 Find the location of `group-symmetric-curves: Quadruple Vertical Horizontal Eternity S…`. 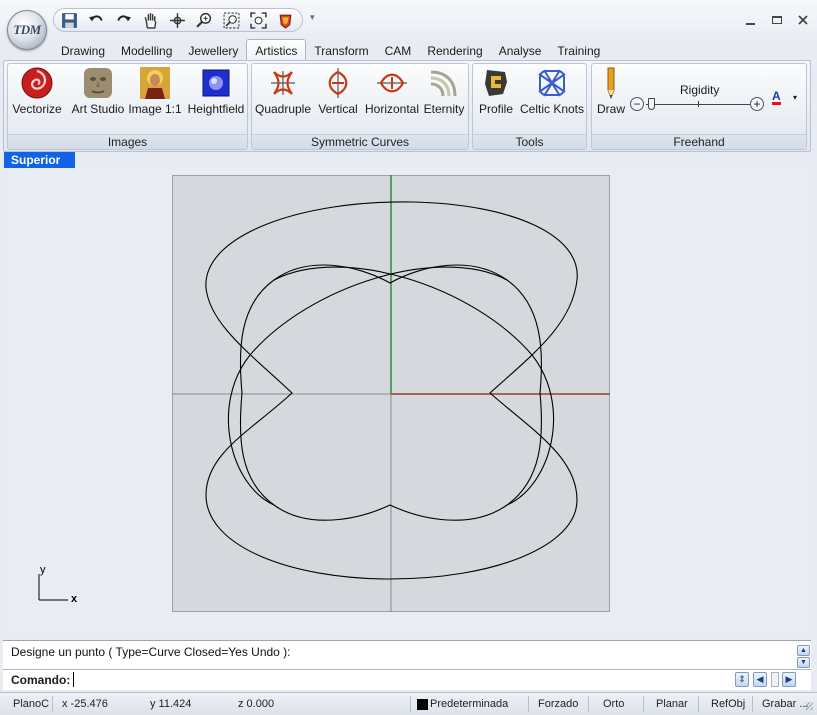

group-symmetric-curves: Quadruple Vertical Horizontal Eternity S… is located at coordinates (360, 106).